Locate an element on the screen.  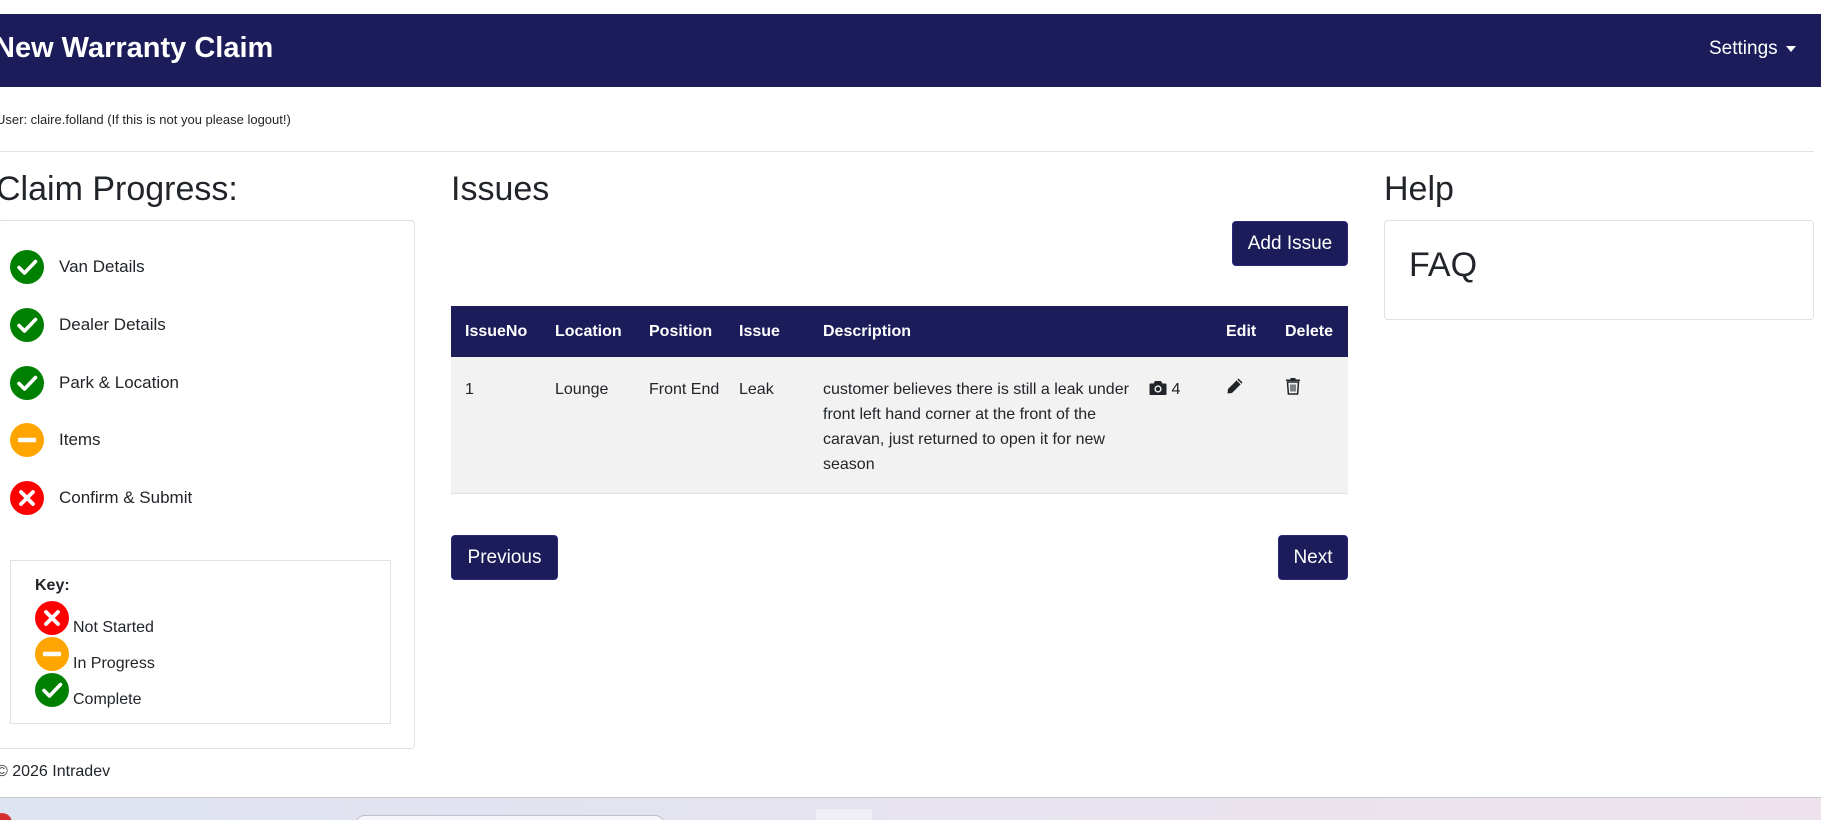
add-issue-button: Add Issue is located at coordinates (1290, 243).